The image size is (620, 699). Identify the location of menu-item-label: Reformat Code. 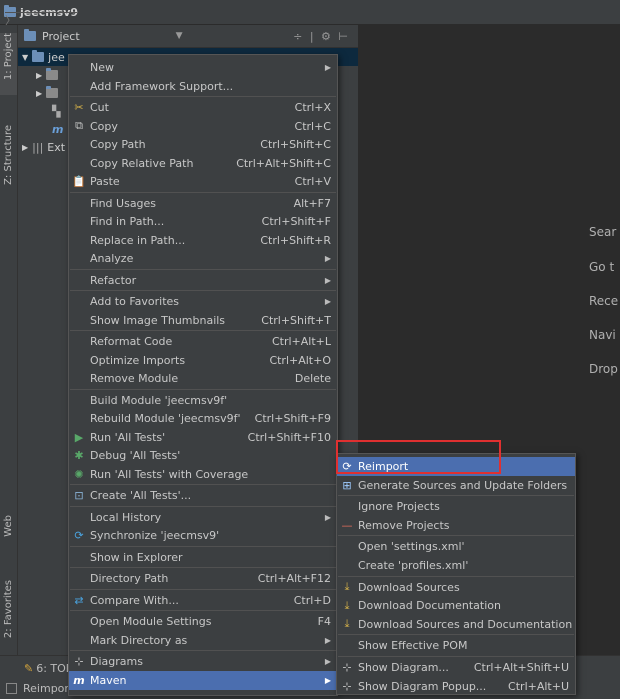
(131, 341).